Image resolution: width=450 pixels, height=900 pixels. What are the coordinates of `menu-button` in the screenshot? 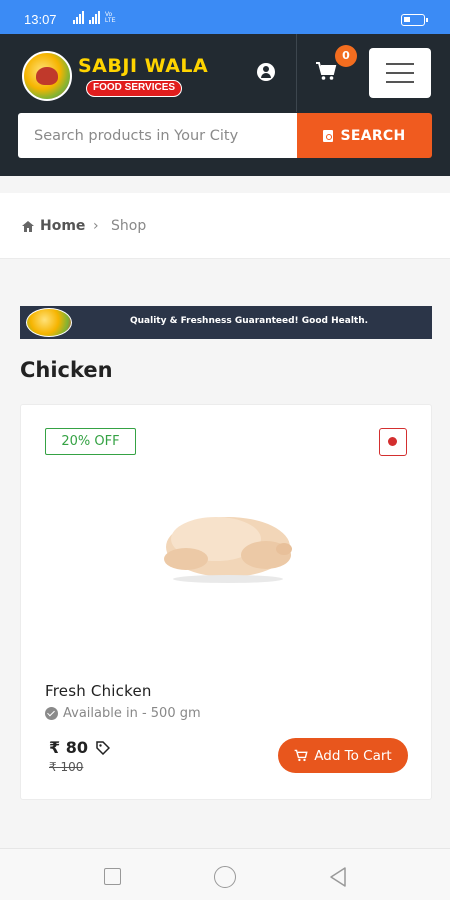 It's located at (400, 73).